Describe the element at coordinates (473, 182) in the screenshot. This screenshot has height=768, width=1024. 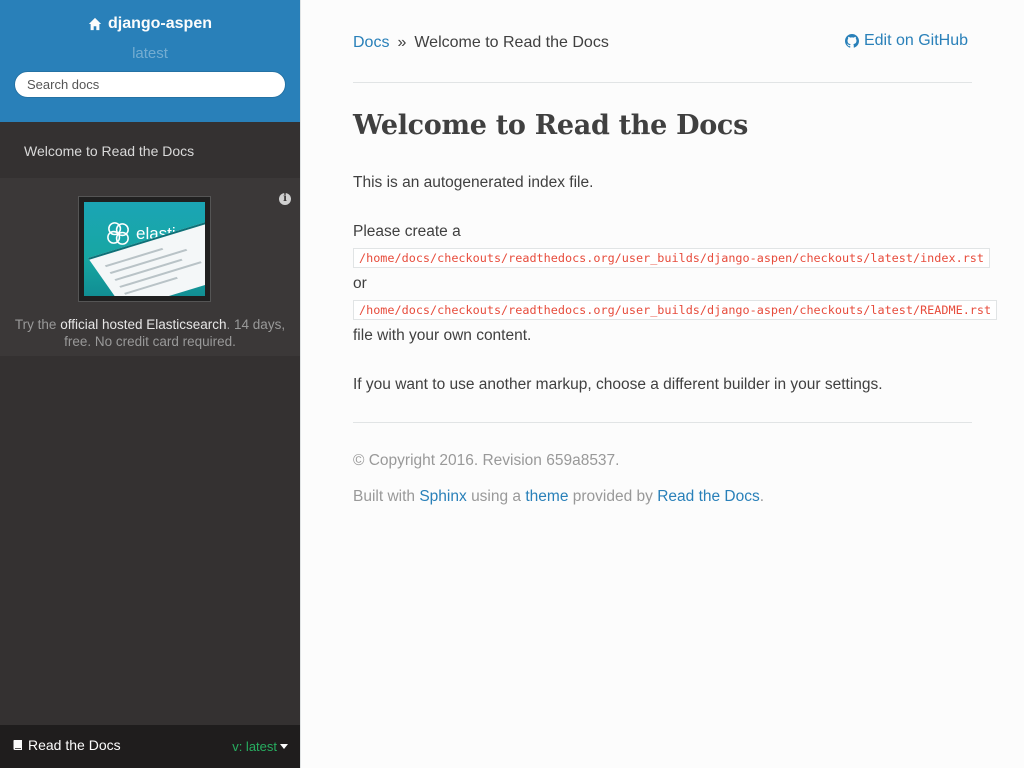
I see `paragraph-intro: This is an autogenerated index file.` at that location.